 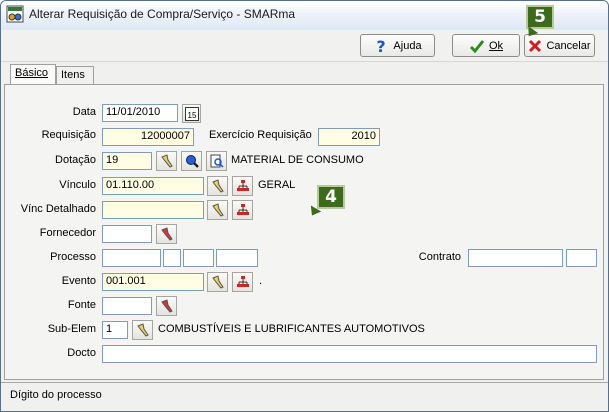 I want to click on requisicao-field: 12000007, so click(x=148, y=137).